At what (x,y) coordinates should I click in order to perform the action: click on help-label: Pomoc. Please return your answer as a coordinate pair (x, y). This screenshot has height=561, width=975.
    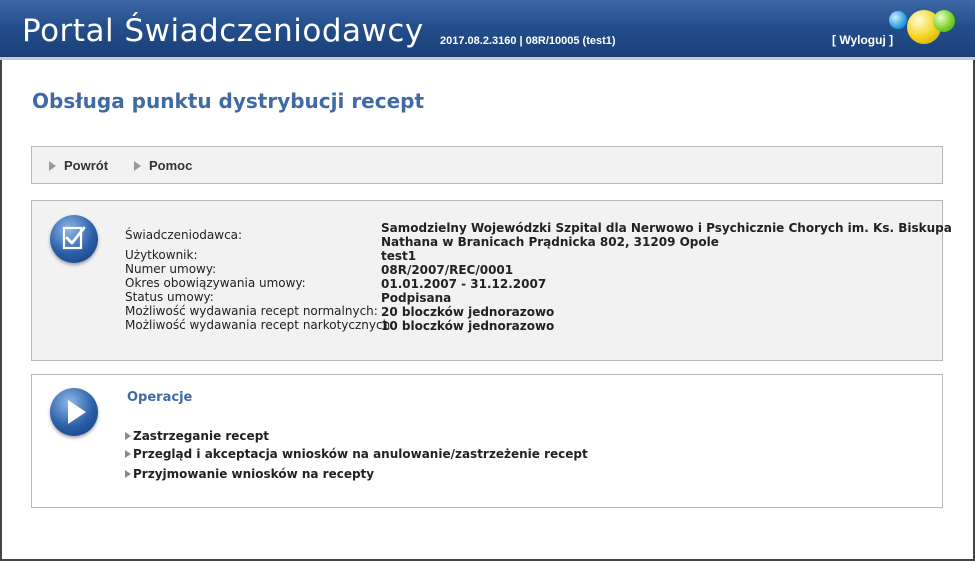
    Looking at the image, I should click on (171, 165).